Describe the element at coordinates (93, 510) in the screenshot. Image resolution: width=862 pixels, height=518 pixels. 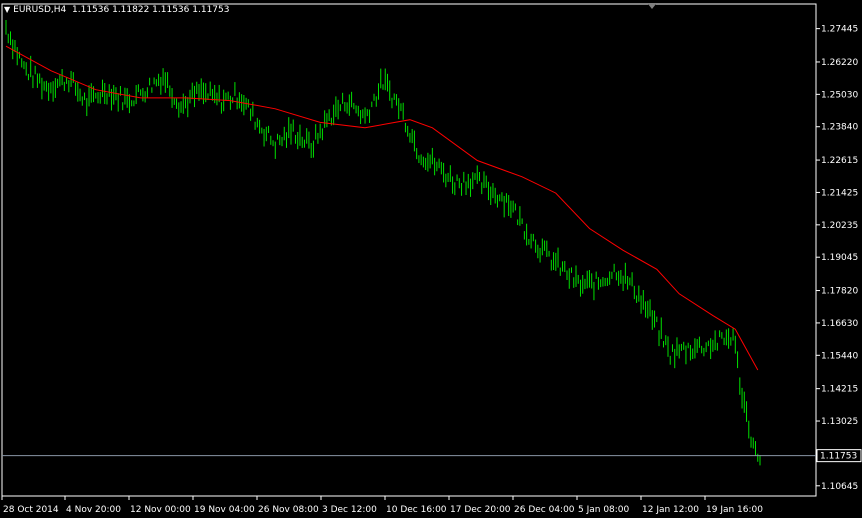
I see `x-tick-label: 4 Nov 20:00` at that location.